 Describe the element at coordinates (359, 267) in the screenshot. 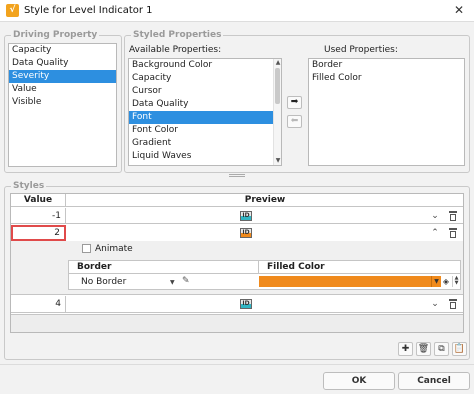

I see `filled-color-column-header: Filled Color` at that location.